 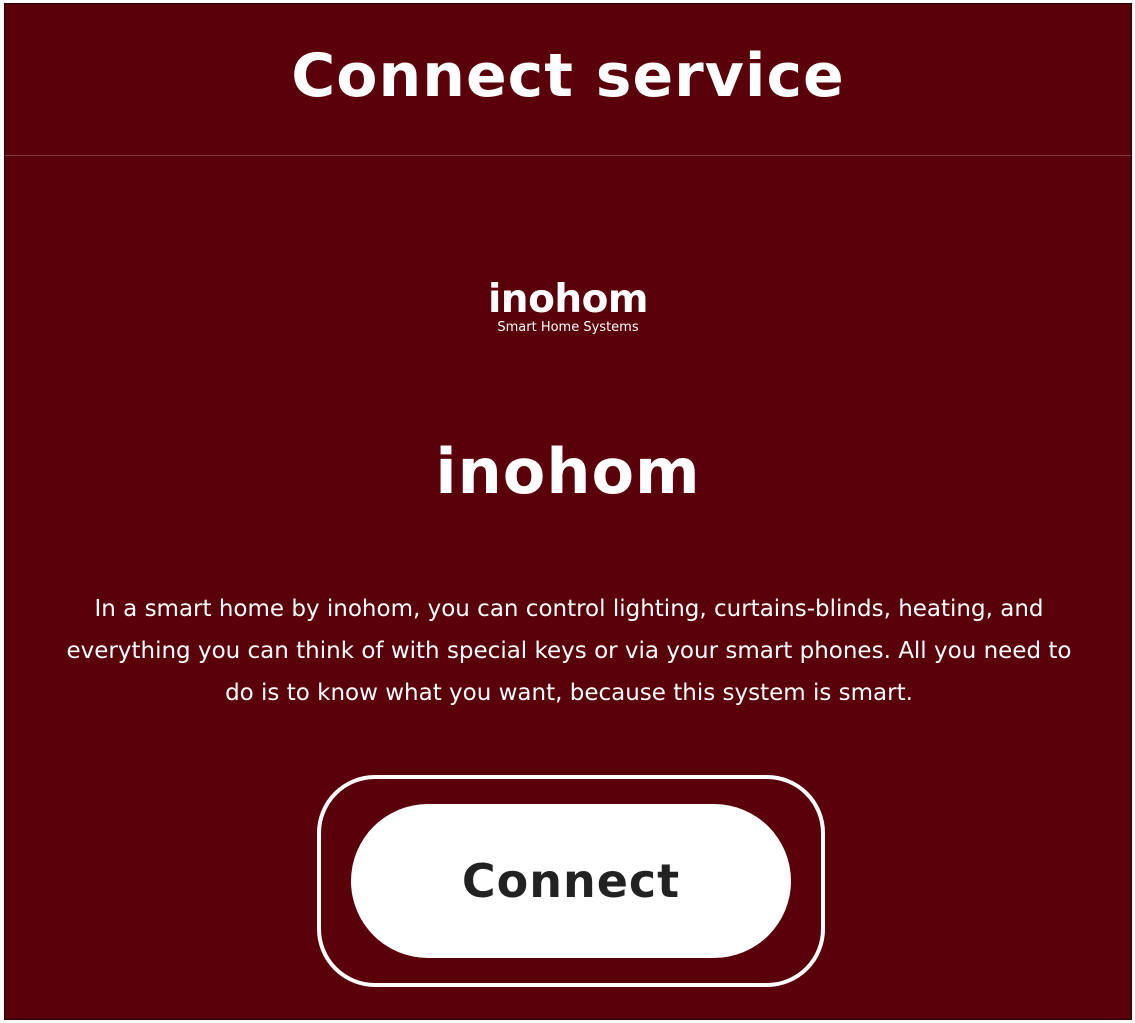 I want to click on connect-button: Connect, so click(x=571, y=881).